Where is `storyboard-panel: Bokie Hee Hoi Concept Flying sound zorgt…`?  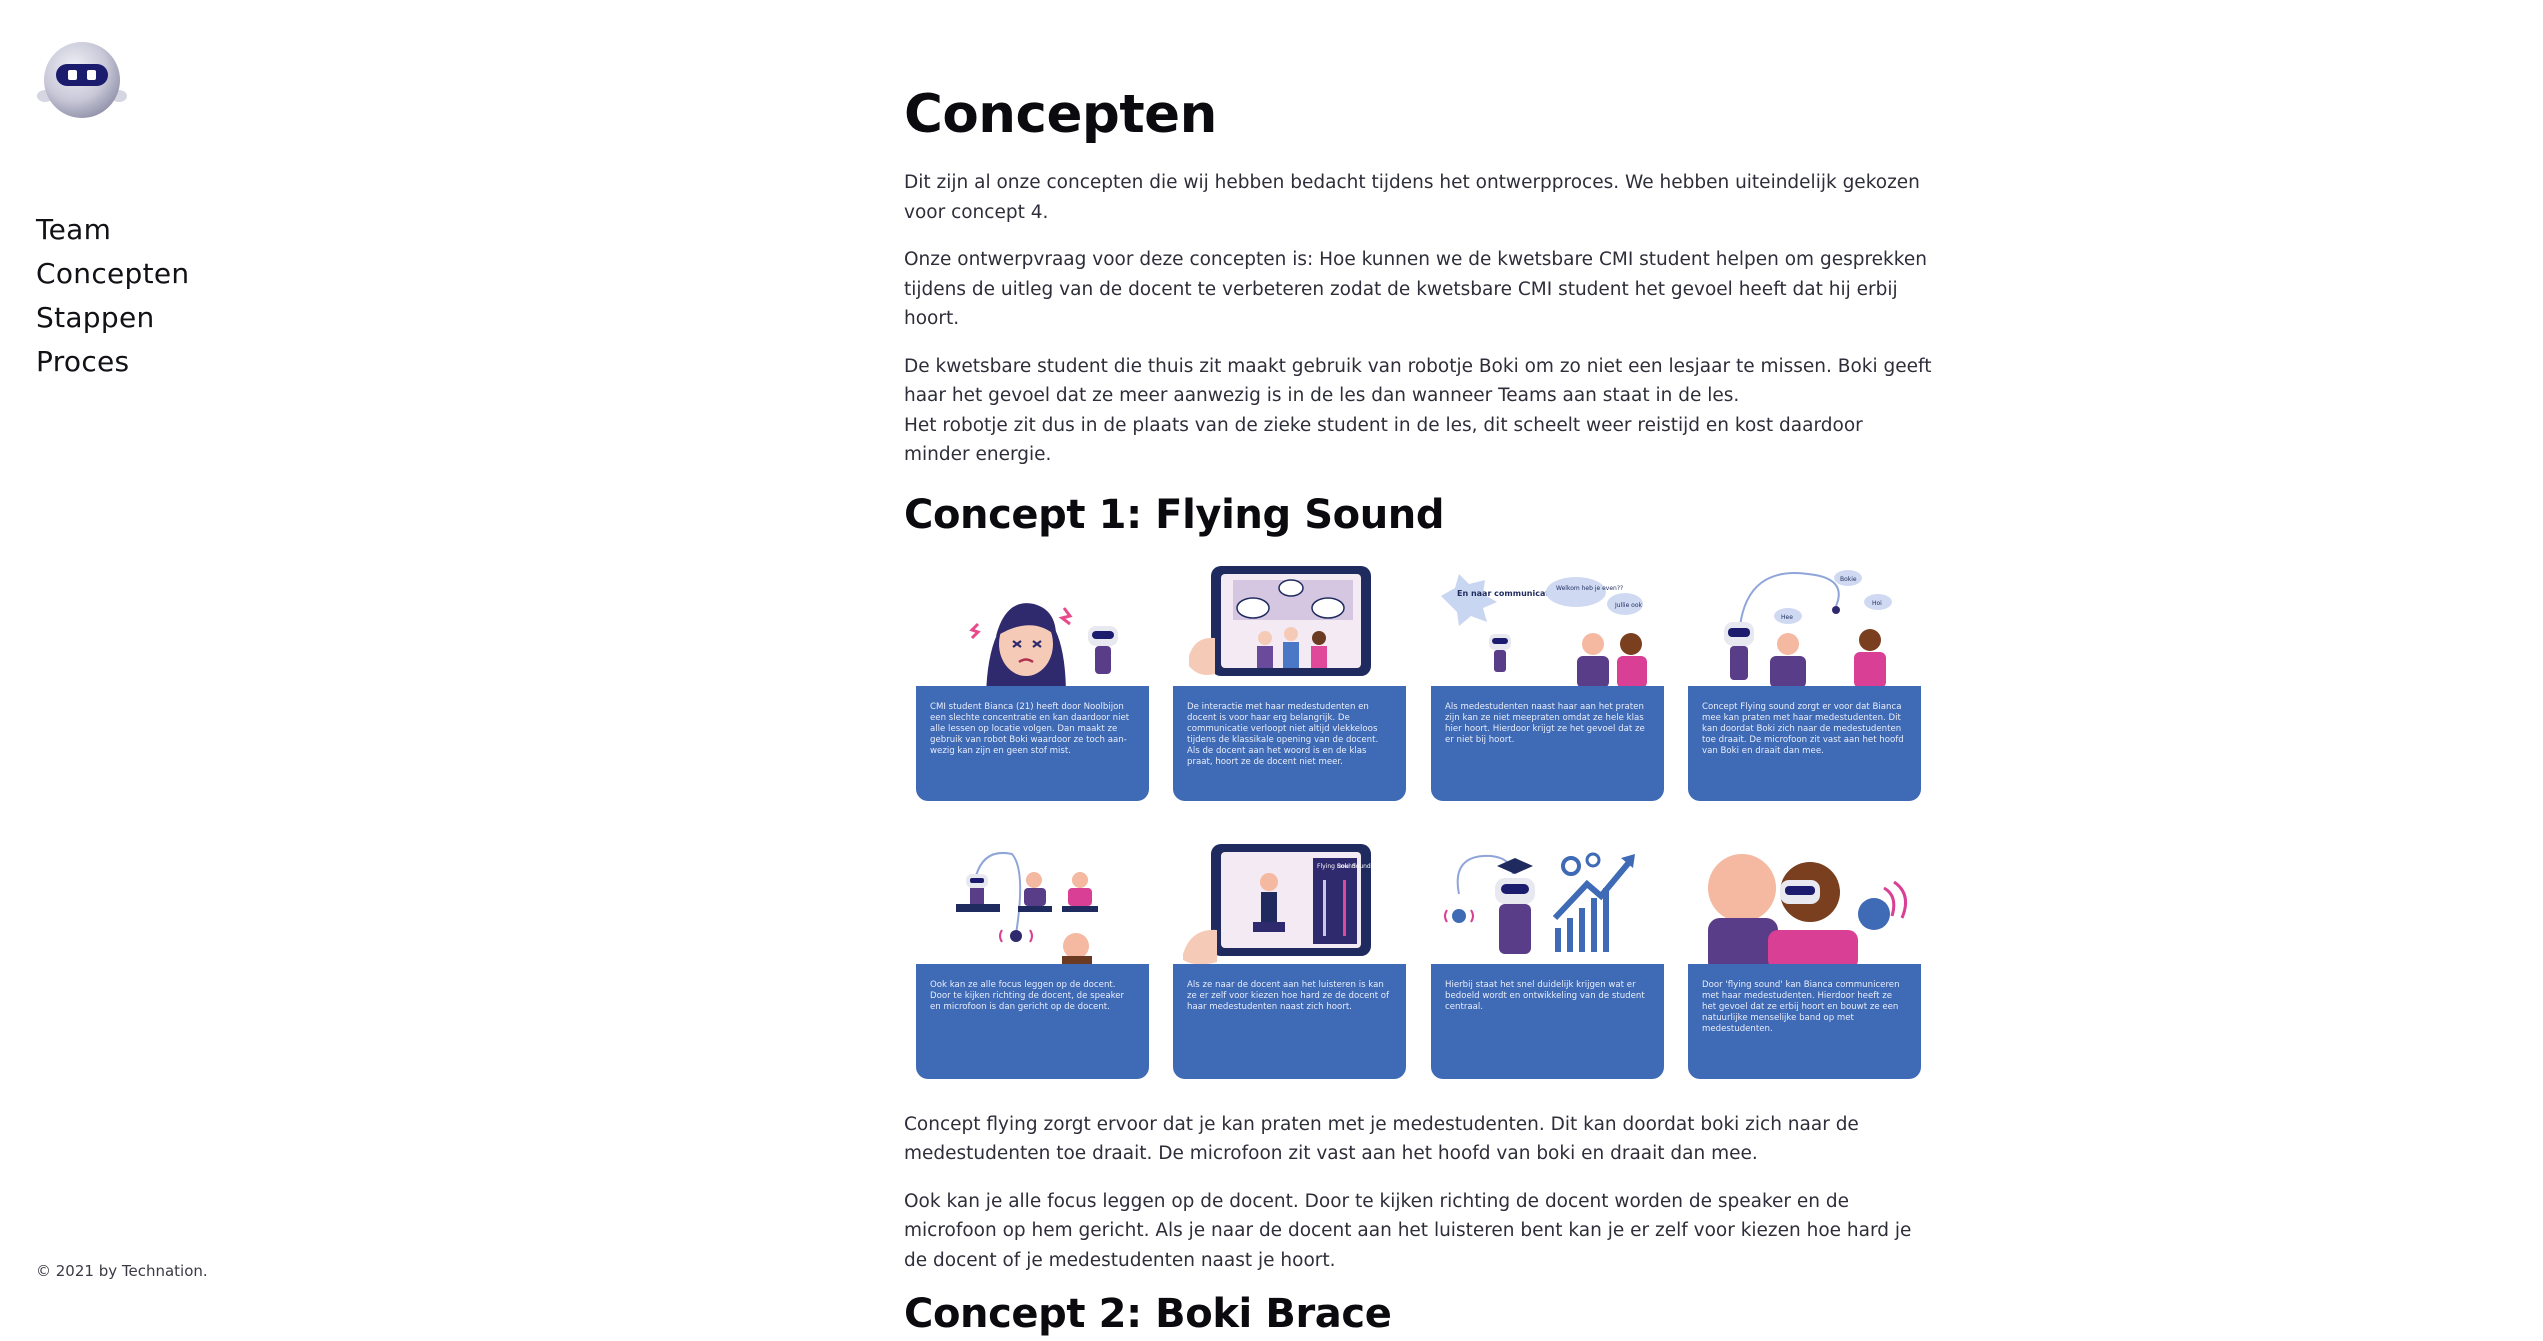 storyboard-panel: Bokie Hee Hoi Concept Flying sound zorgt… is located at coordinates (1804, 683).